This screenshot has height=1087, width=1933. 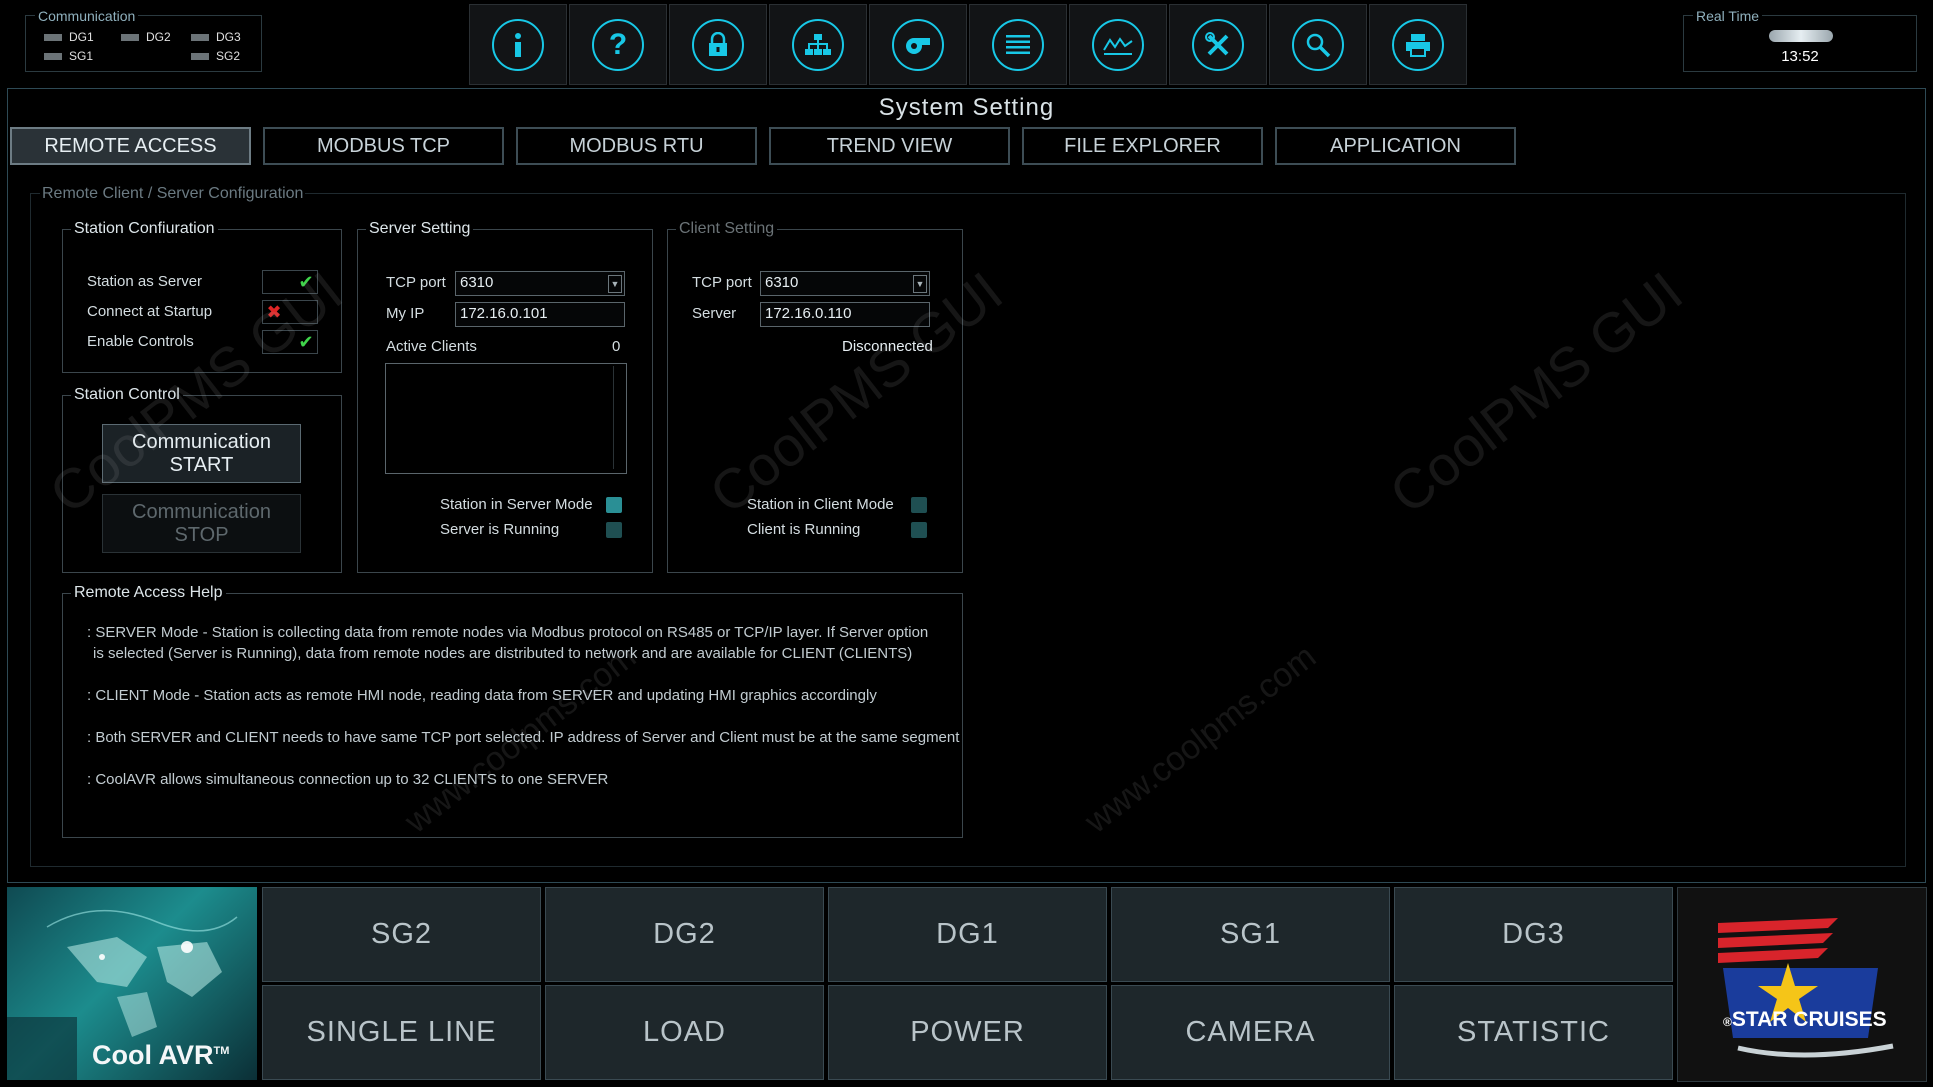 I want to click on nav-single-line: SINGLE LINE, so click(x=401, y=1032).